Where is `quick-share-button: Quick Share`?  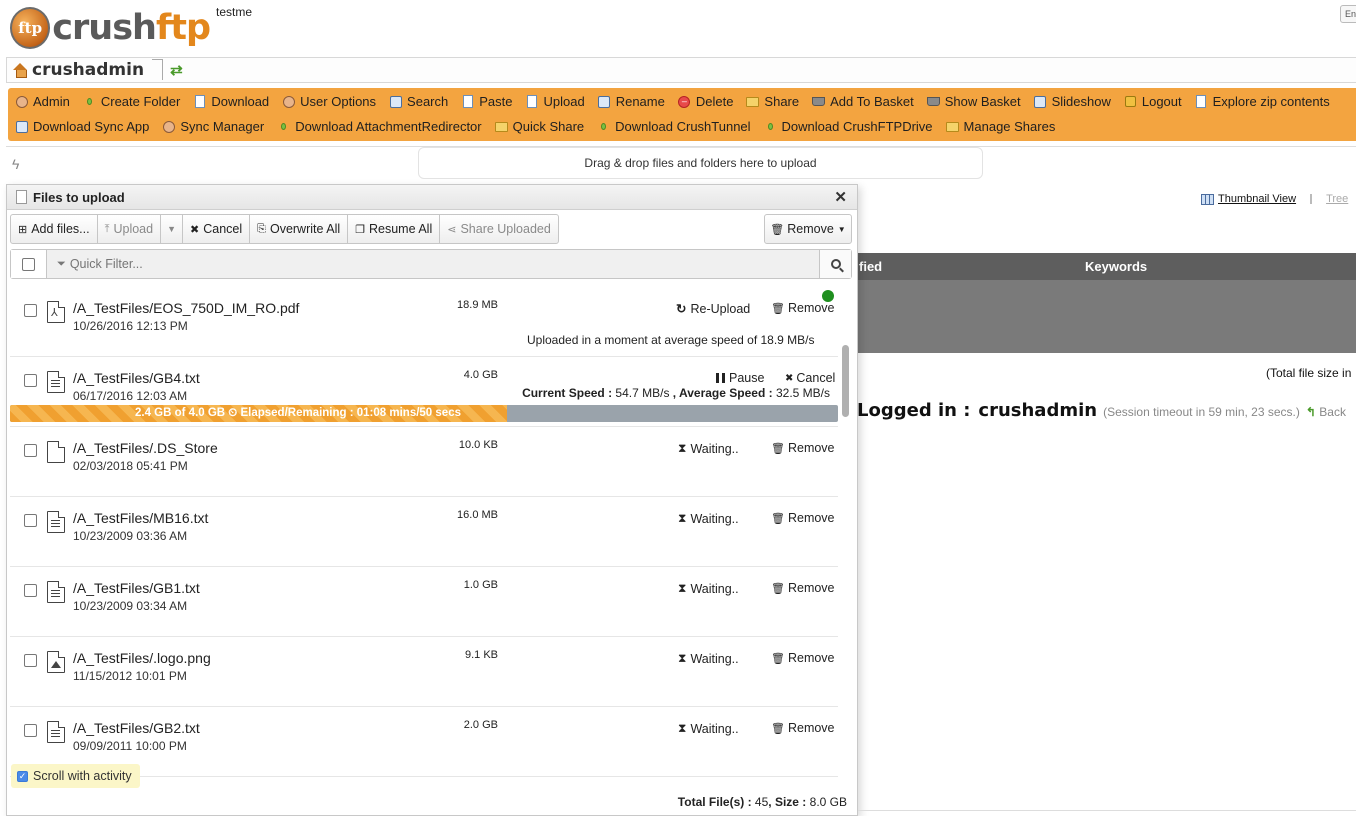 quick-share-button: Quick Share is located at coordinates (539, 127).